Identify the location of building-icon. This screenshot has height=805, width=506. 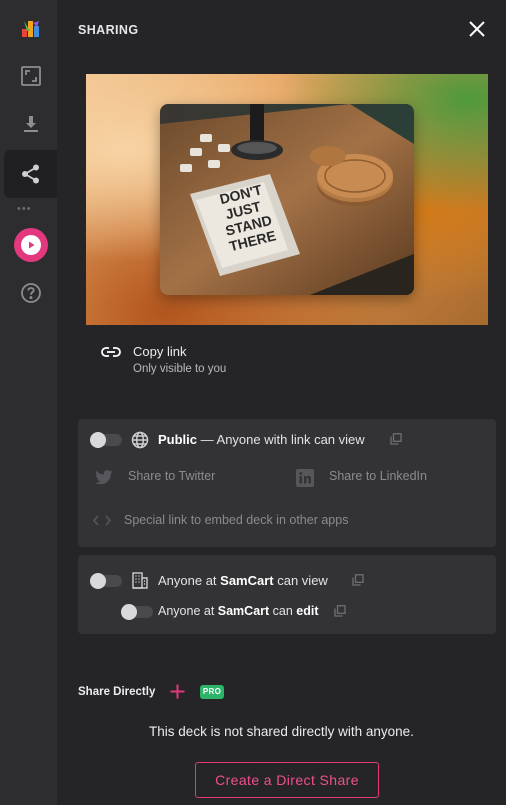
(140, 580).